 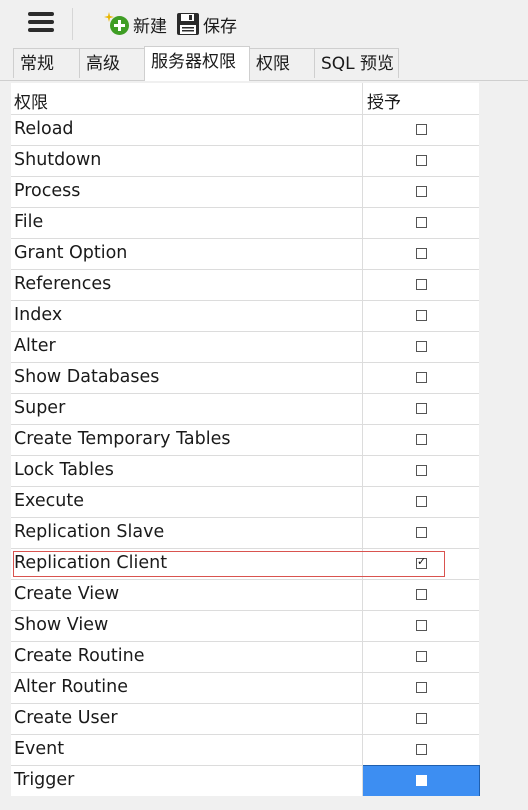 What do you see at coordinates (245, 130) in the screenshot?
I see `privilege-row: Reload` at bounding box center [245, 130].